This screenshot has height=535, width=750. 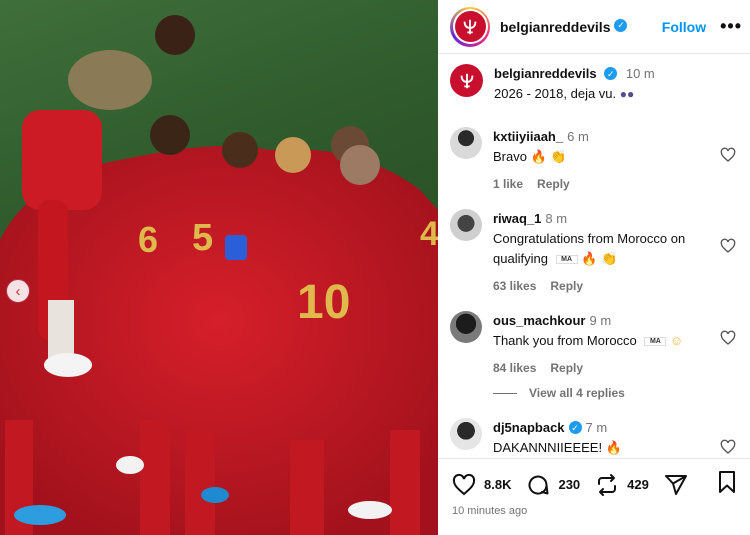 I want to click on view-replies-label: View all 4 replies, so click(x=577, y=393).